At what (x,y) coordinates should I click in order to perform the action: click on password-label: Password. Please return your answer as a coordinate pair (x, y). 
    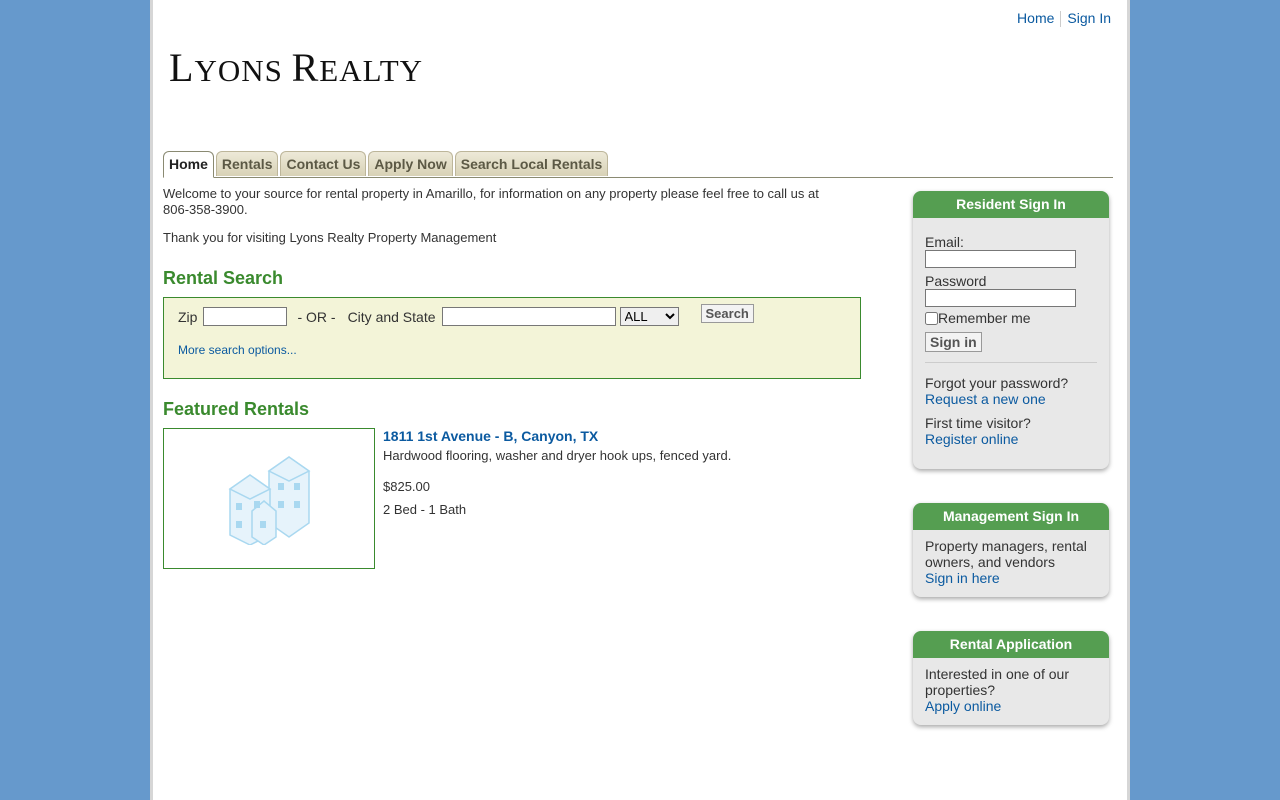
    Looking at the image, I should click on (956, 281).